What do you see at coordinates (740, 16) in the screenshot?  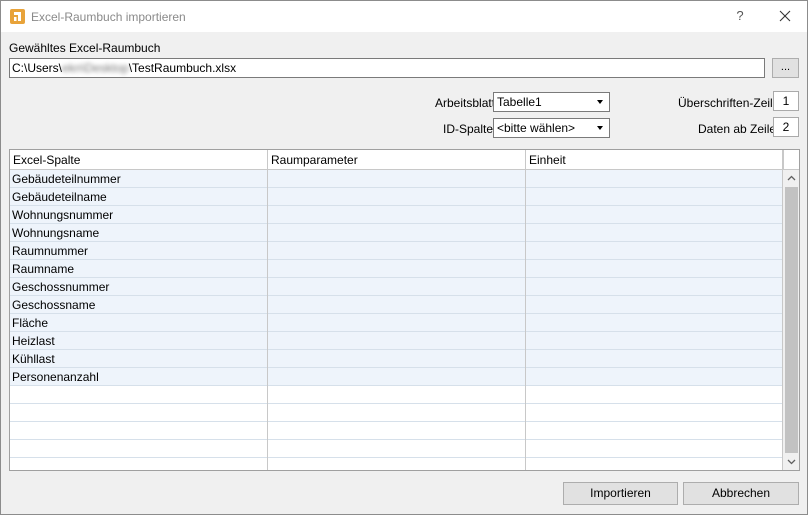 I see `help-button: ?` at bounding box center [740, 16].